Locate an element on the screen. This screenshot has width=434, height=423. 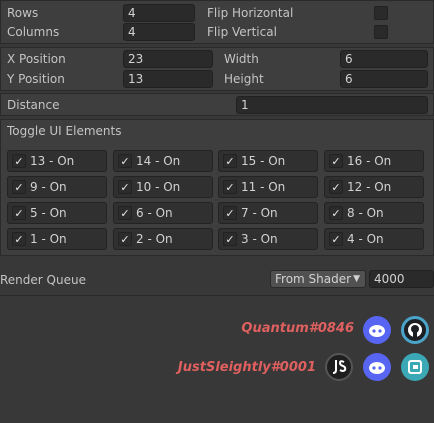
toggle-item-label: 10 - On is located at coordinates (158, 187).